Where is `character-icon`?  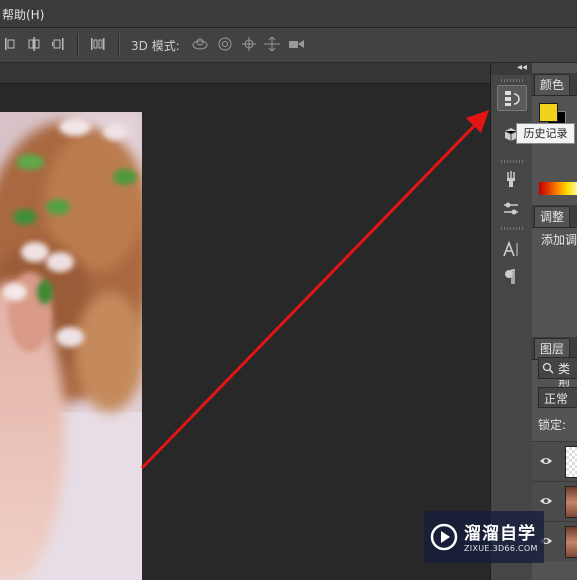
character-icon is located at coordinates (510, 248).